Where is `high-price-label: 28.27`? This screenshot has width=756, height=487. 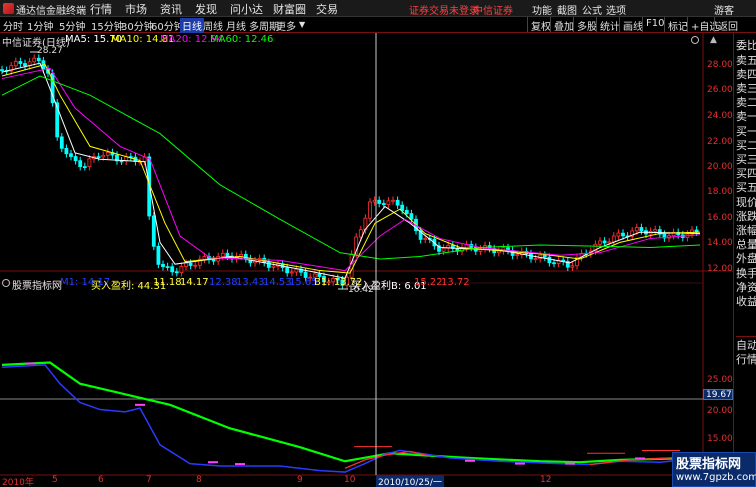
high-price-label: 28.27 is located at coordinates (50, 51).